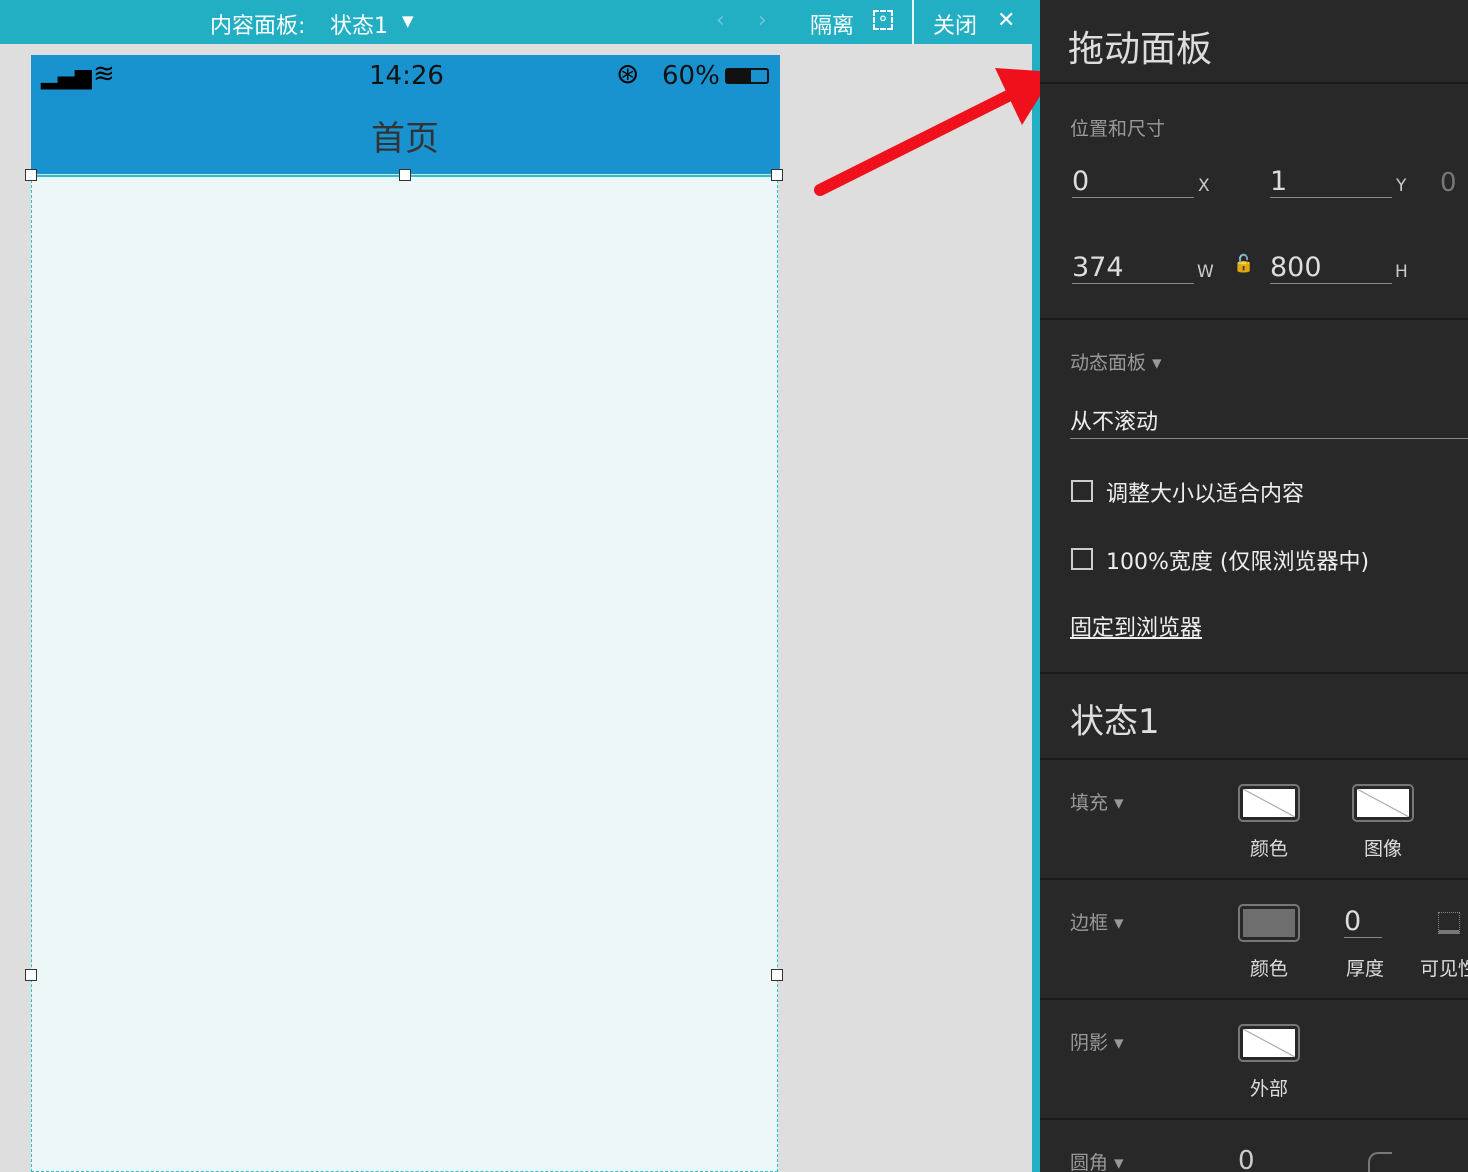 The width and height of the screenshot is (1468, 1172). I want to click on corner-radius-input: 0, so click(1246, 1159).